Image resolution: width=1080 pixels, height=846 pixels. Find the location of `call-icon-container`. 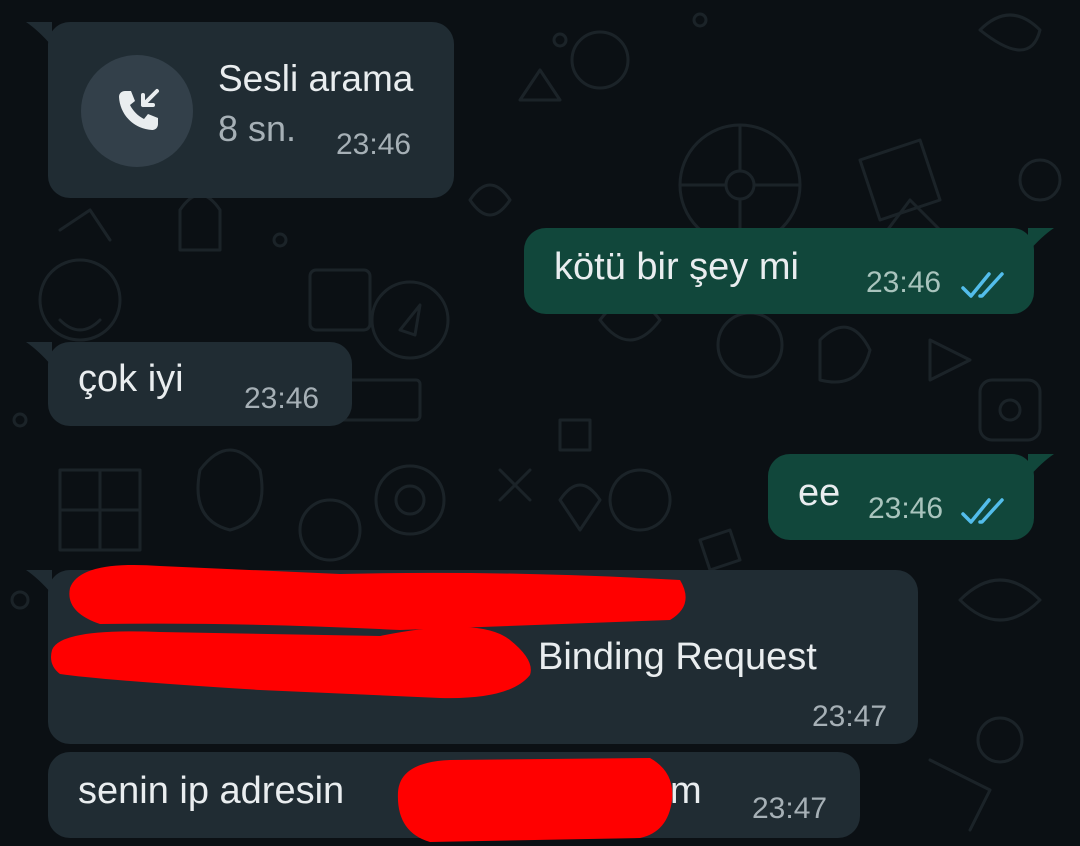

call-icon-container is located at coordinates (137, 111).